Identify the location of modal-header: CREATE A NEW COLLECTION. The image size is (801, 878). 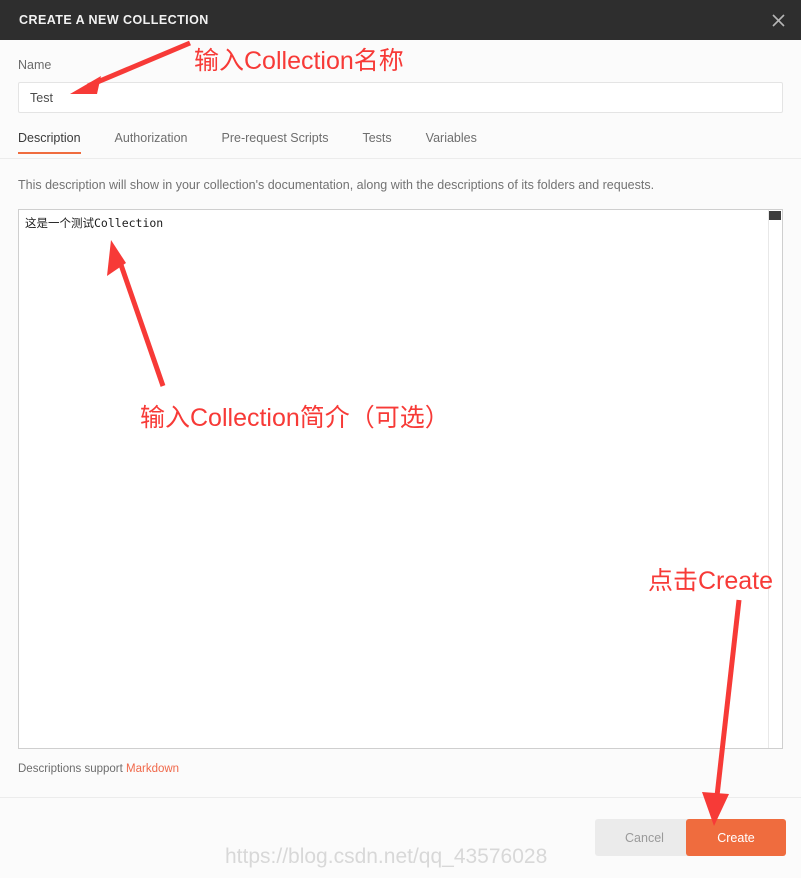
(400, 20).